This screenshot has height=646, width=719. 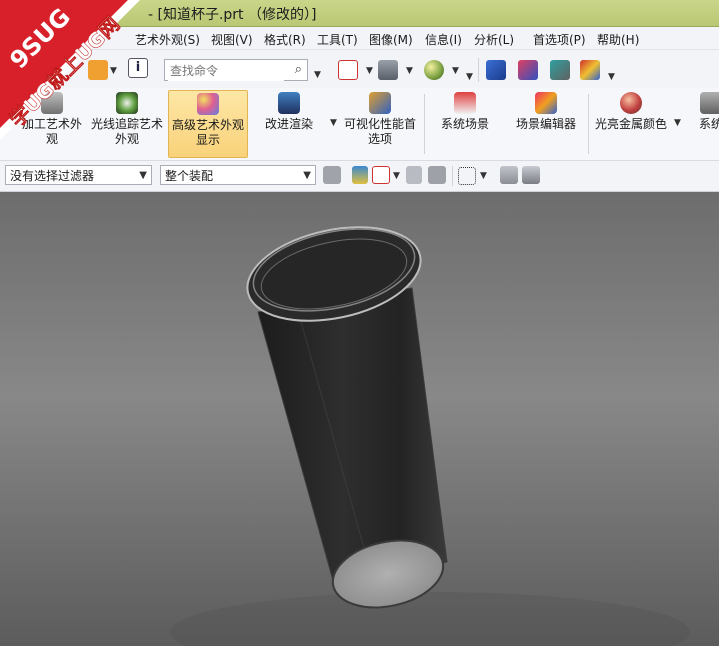 What do you see at coordinates (494, 39) in the screenshot?
I see `menu-analysis: 分析(L)` at bounding box center [494, 39].